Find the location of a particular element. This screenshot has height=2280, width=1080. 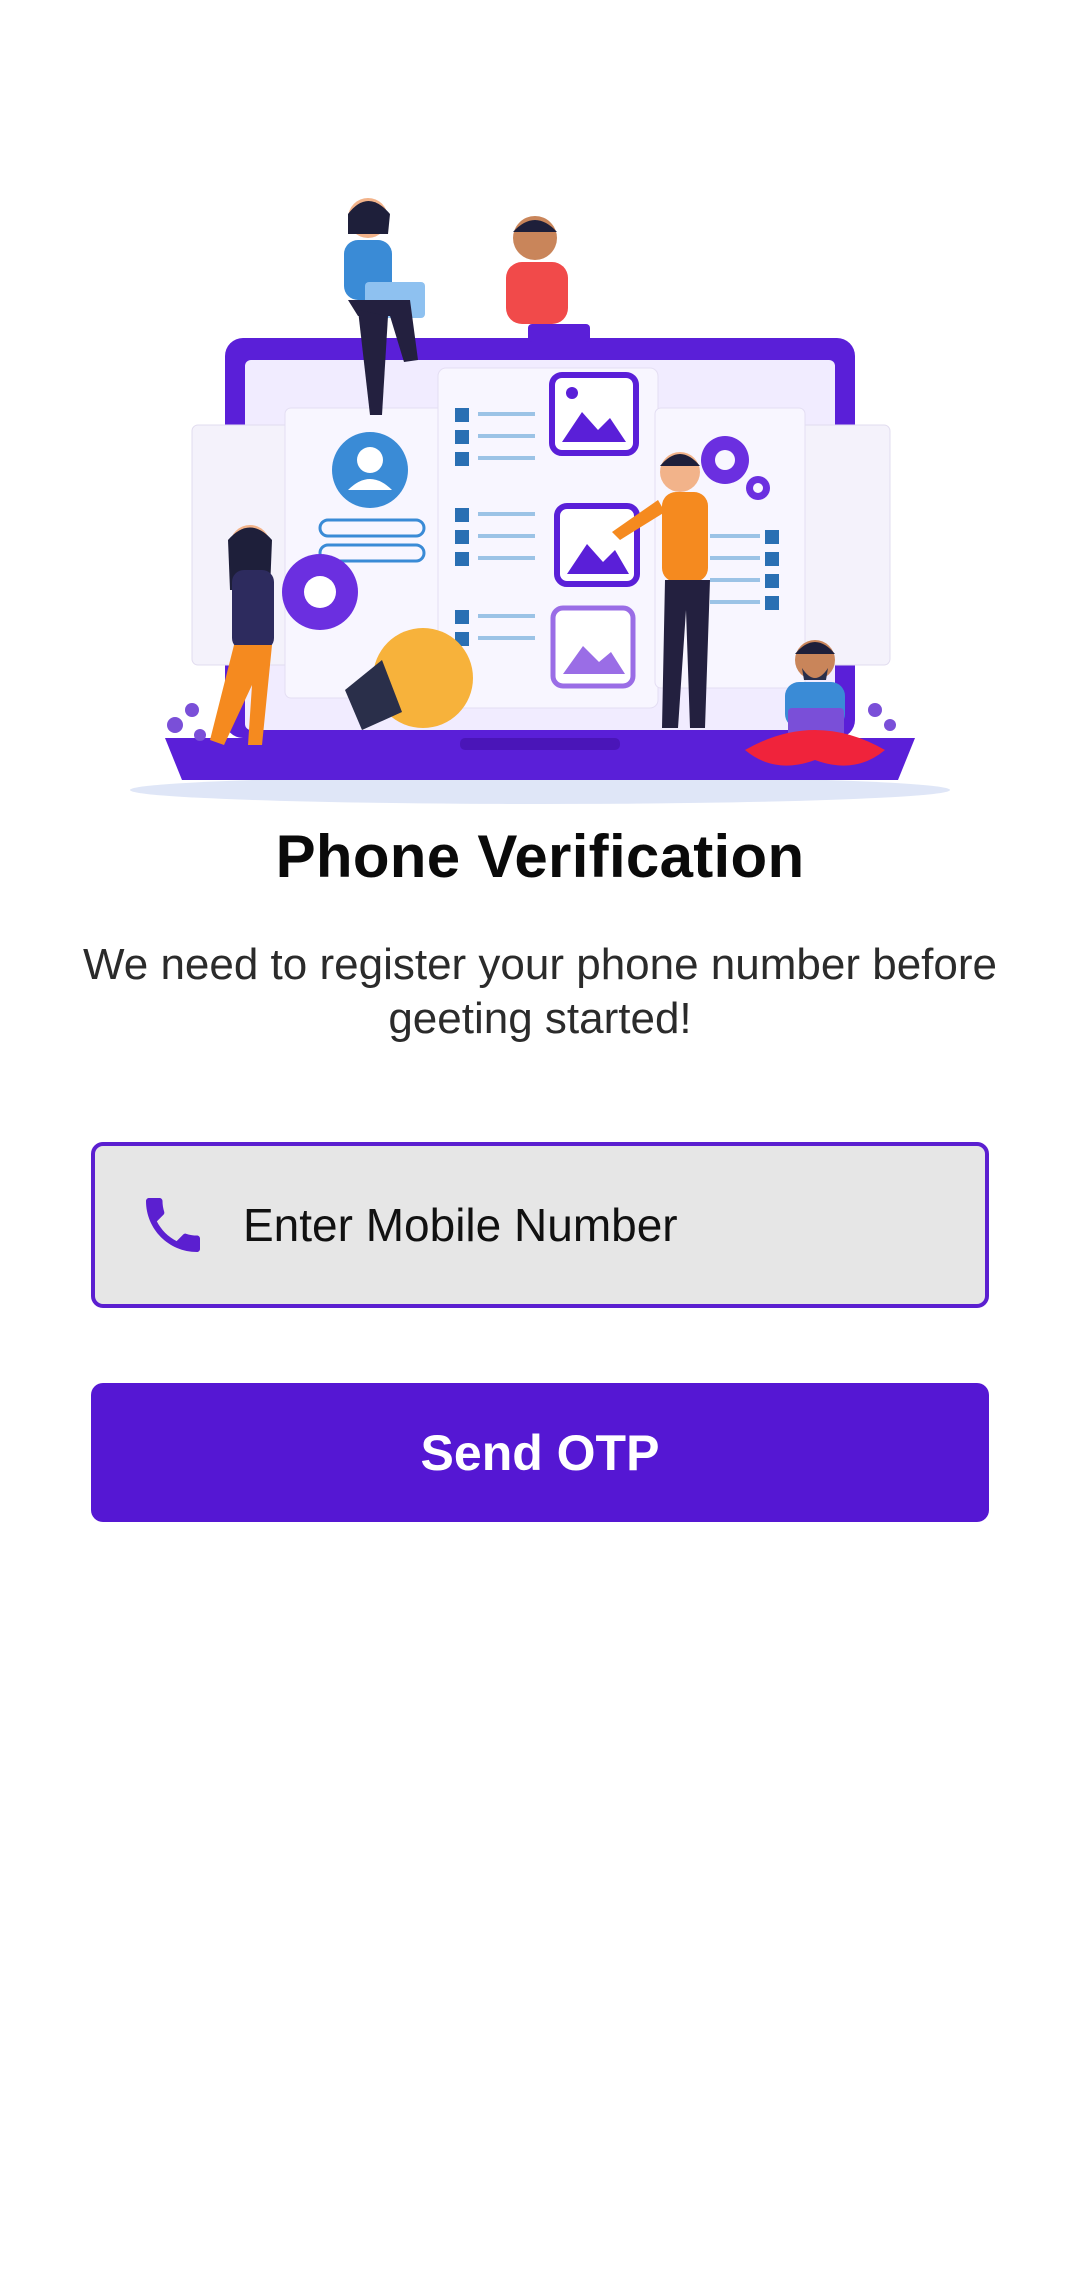

page-title: Phone Verification is located at coordinates (540, 856).